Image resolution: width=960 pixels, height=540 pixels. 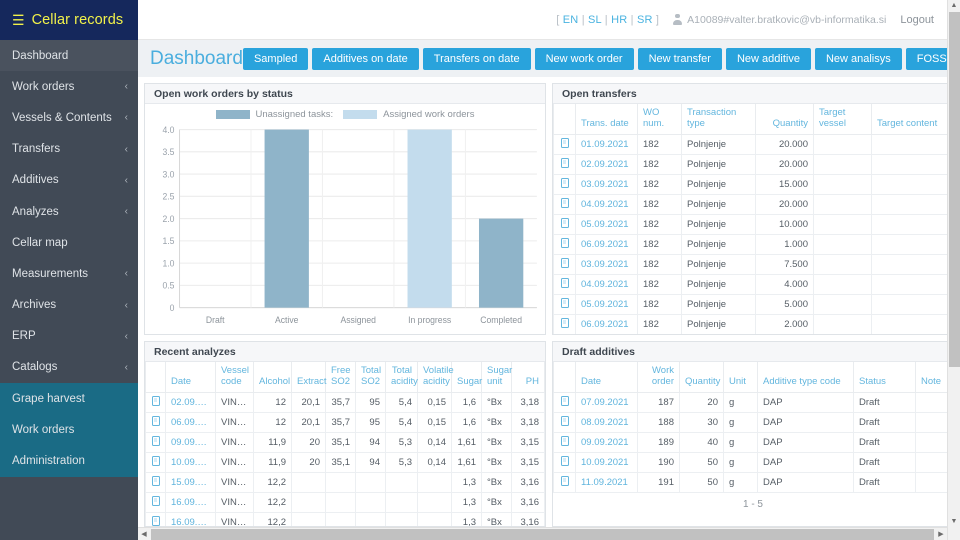 What do you see at coordinates (365, 58) in the screenshot?
I see `action-button-additives-on-date: Additives on date` at bounding box center [365, 58].